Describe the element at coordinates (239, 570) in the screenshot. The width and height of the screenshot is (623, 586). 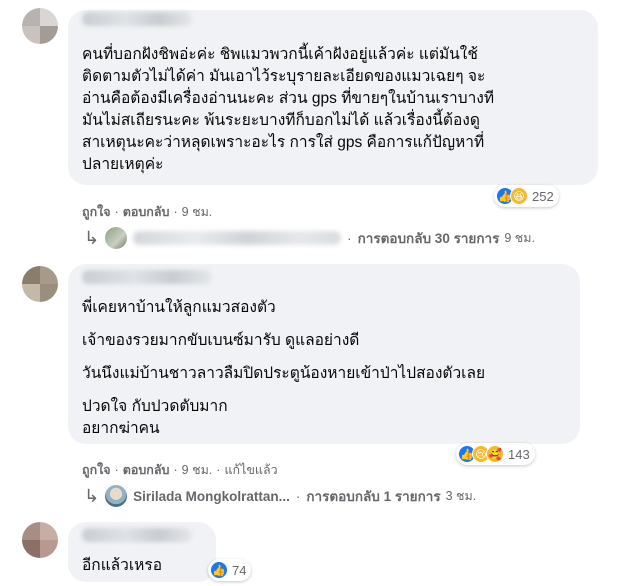
I see `reaction-count: 74` at that location.